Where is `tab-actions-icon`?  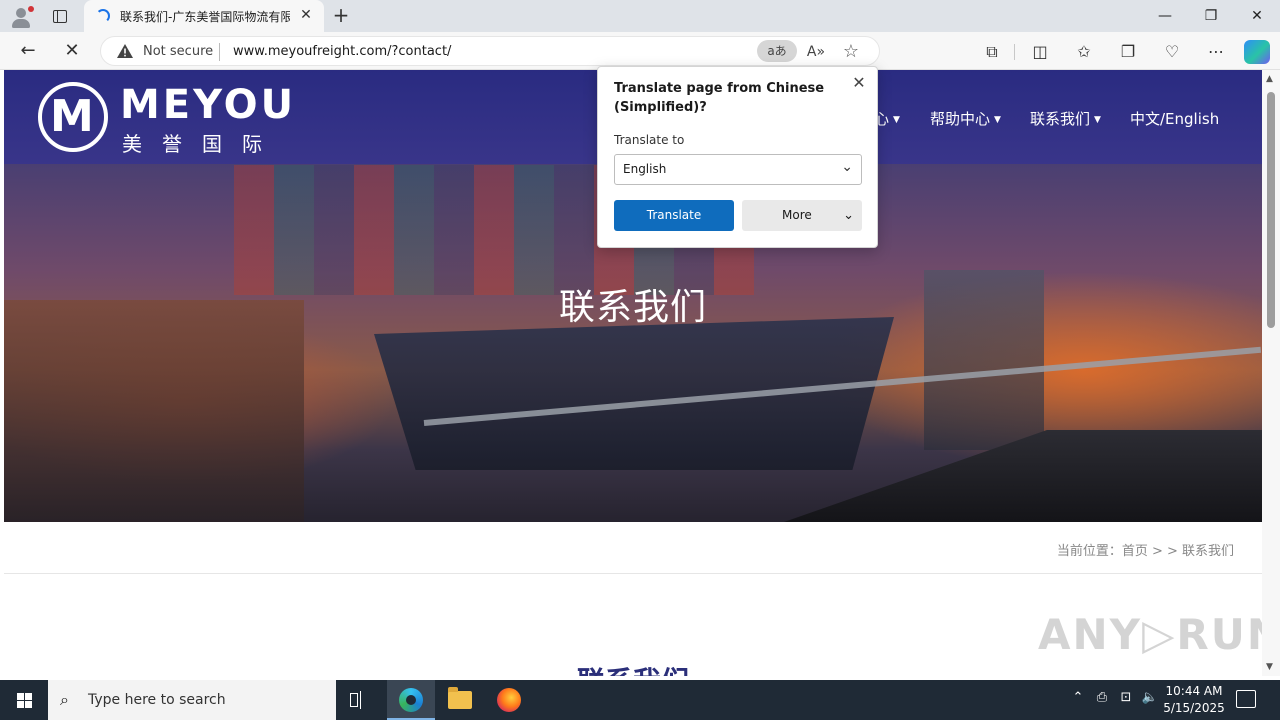
tab-actions-icon is located at coordinates (60, 17).